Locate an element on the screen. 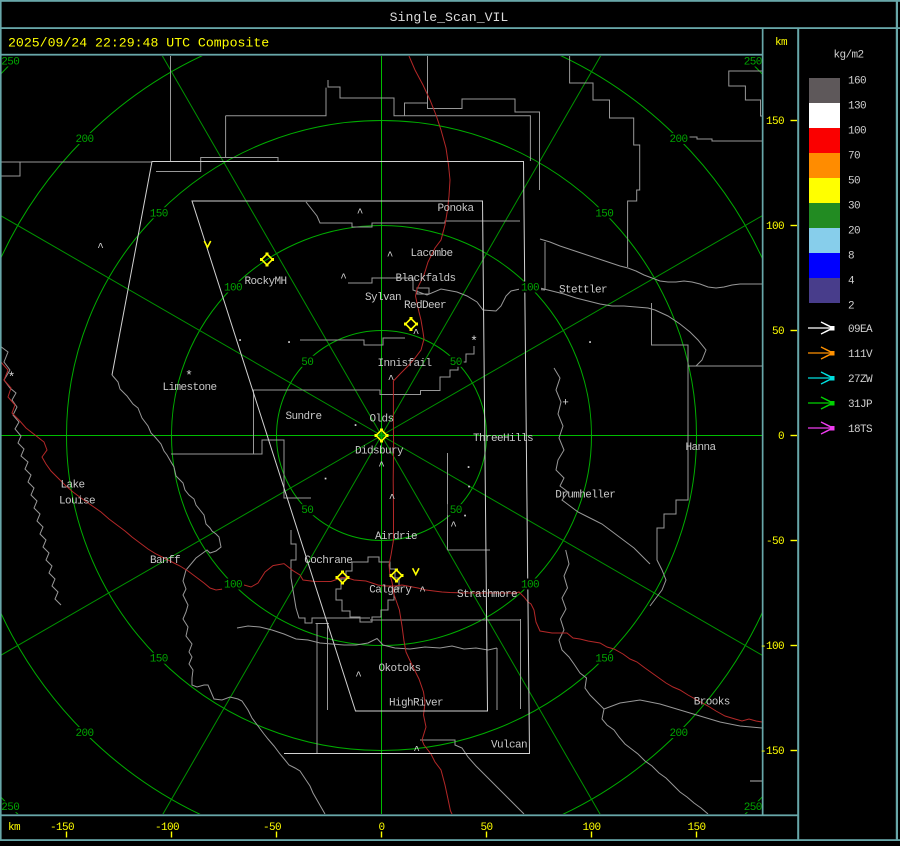 The width and height of the screenshot is (900, 846). svg-text: Calgary is located at coordinates (390, 591).